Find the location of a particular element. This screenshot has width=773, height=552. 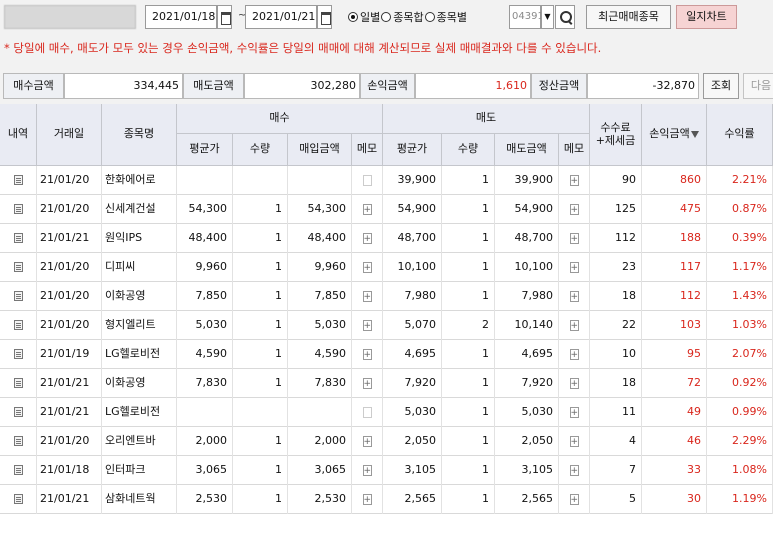

header-pnl: 손익금액 is located at coordinates (674, 135).